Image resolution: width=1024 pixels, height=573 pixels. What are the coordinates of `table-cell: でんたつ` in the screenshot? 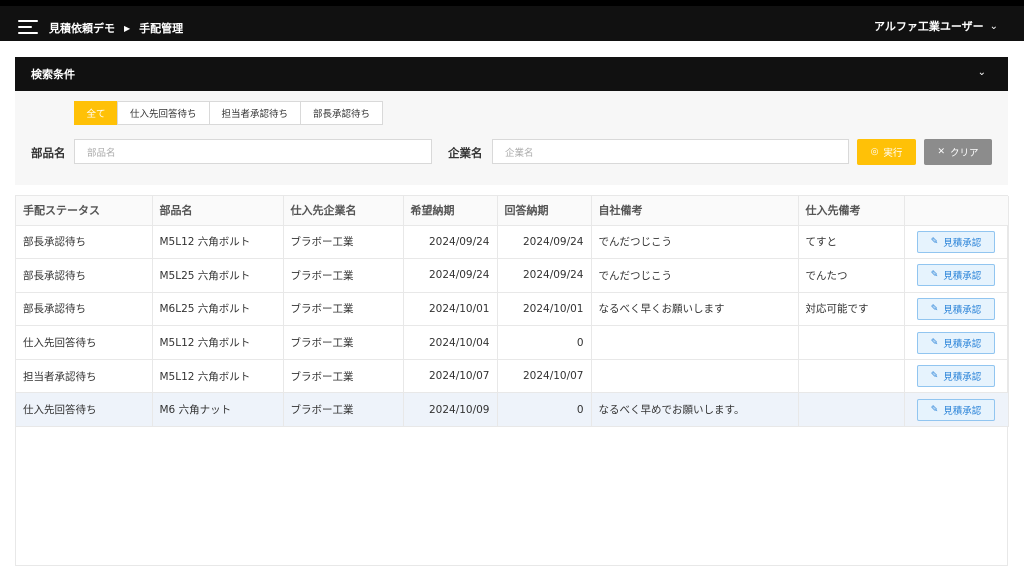 It's located at (851, 275).